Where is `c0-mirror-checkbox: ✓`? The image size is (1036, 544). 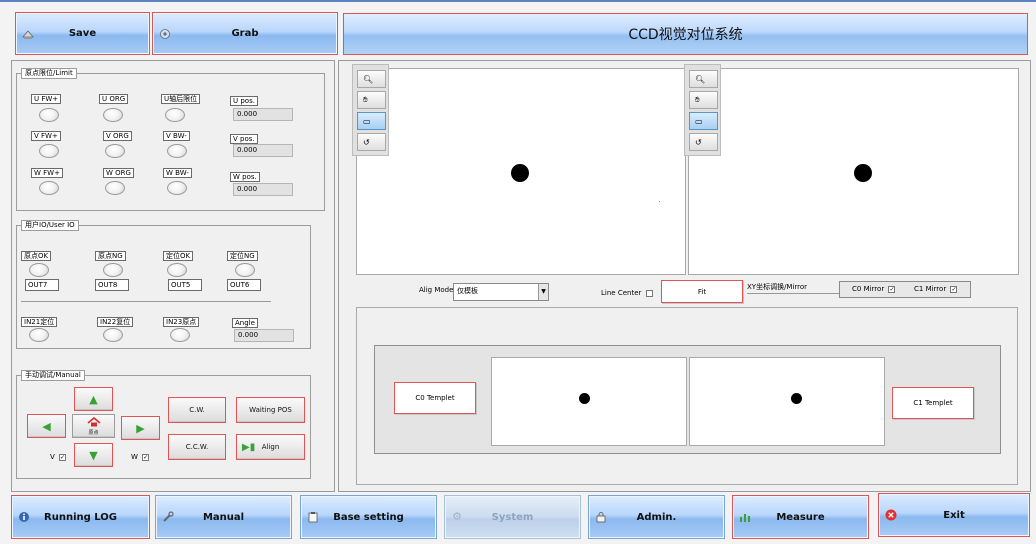
c0-mirror-checkbox: ✓ is located at coordinates (892, 289).